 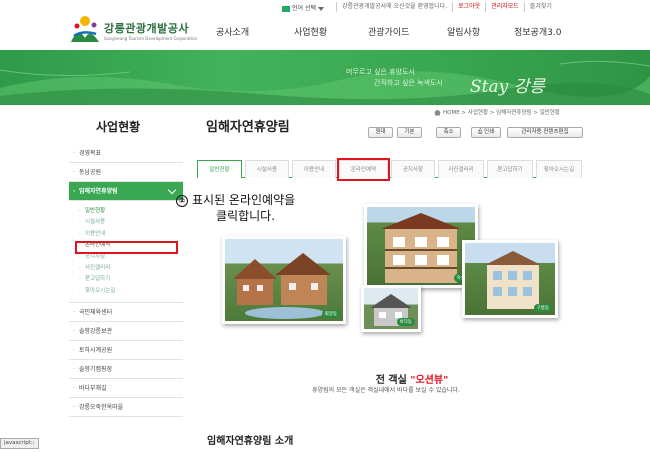 I want to click on browser-status-bar: javascript:;, so click(x=19, y=443).